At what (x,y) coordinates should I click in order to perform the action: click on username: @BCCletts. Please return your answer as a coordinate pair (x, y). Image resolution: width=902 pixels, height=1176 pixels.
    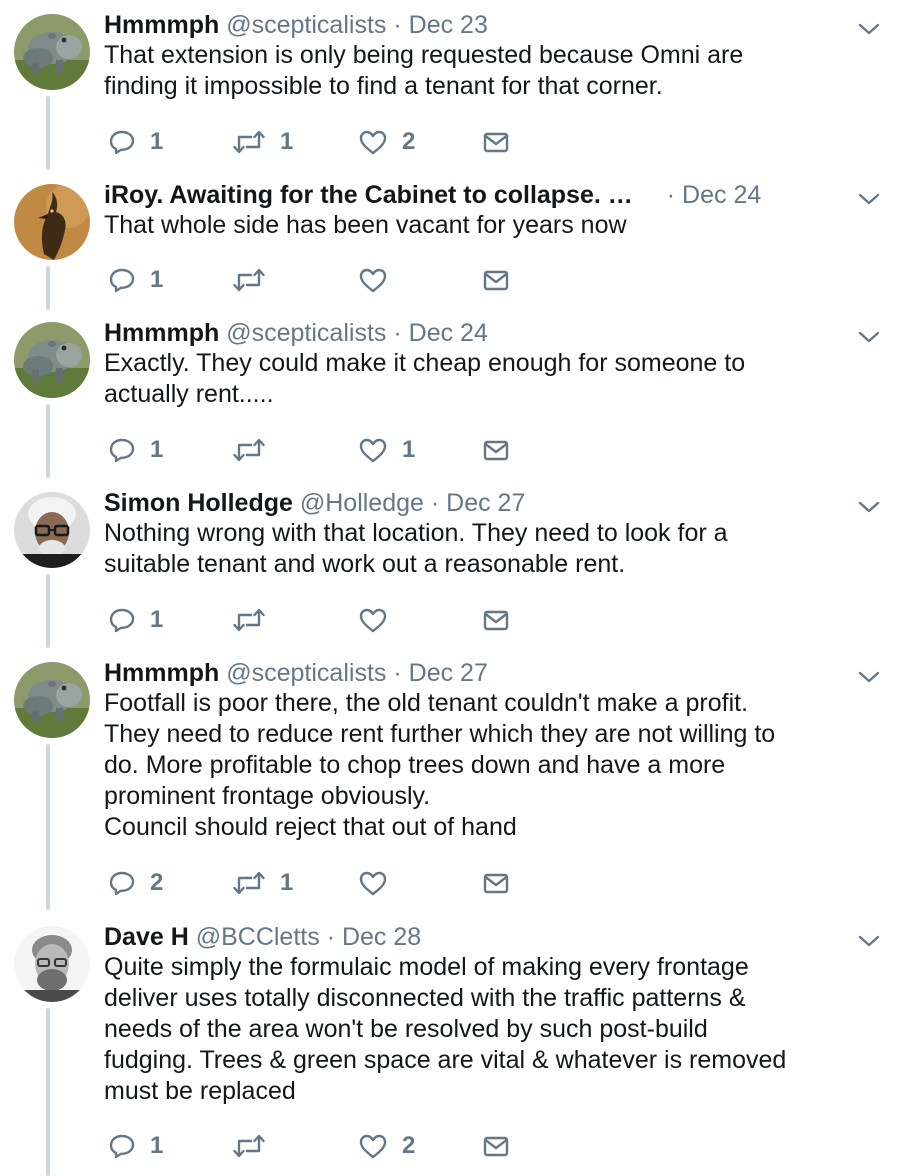
    Looking at the image, I should click on (258, 937).